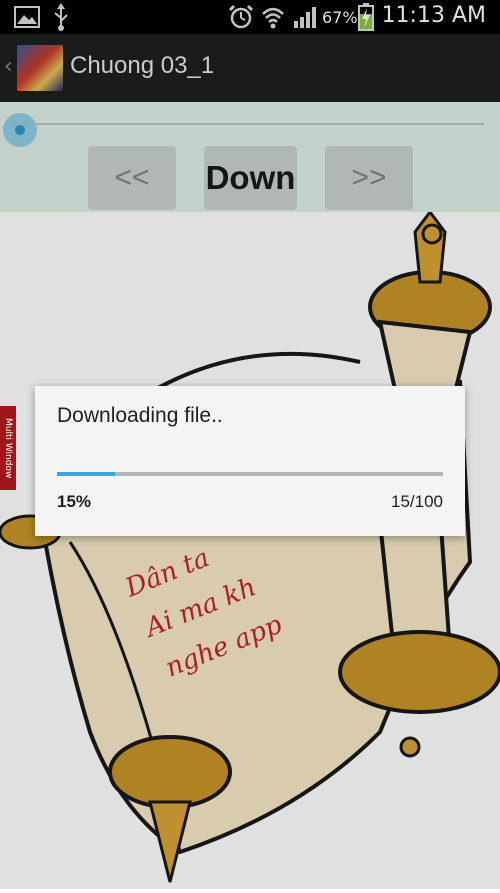 The height and width of the screenshot is (893, 500). Describe the element at coordinates (417, 501) in the screenshot. I see `progress-count: 15/100` at that location.